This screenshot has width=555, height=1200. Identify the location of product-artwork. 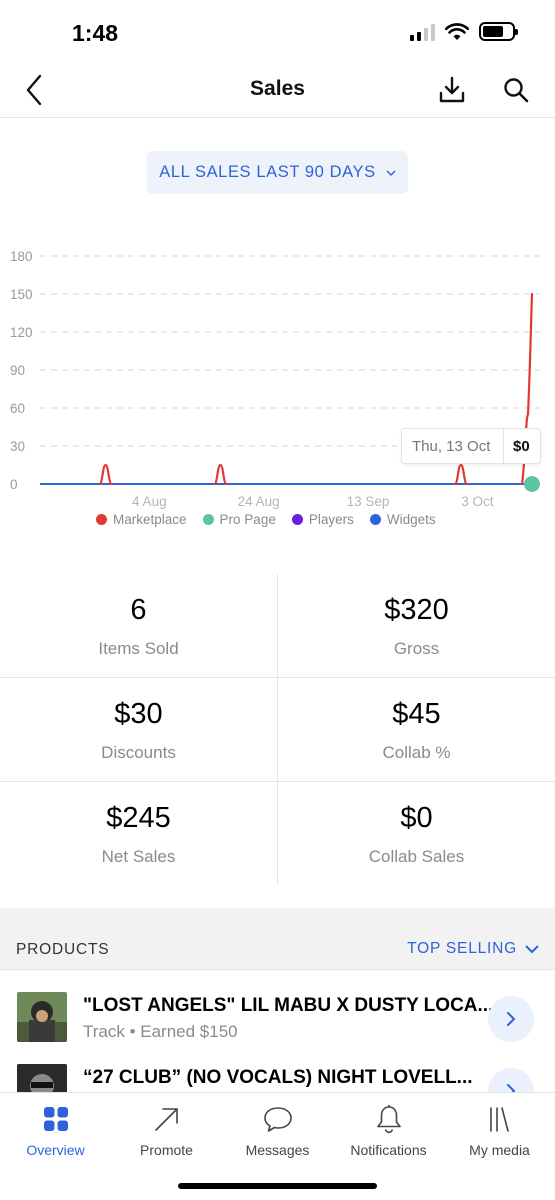
(42, 1017).